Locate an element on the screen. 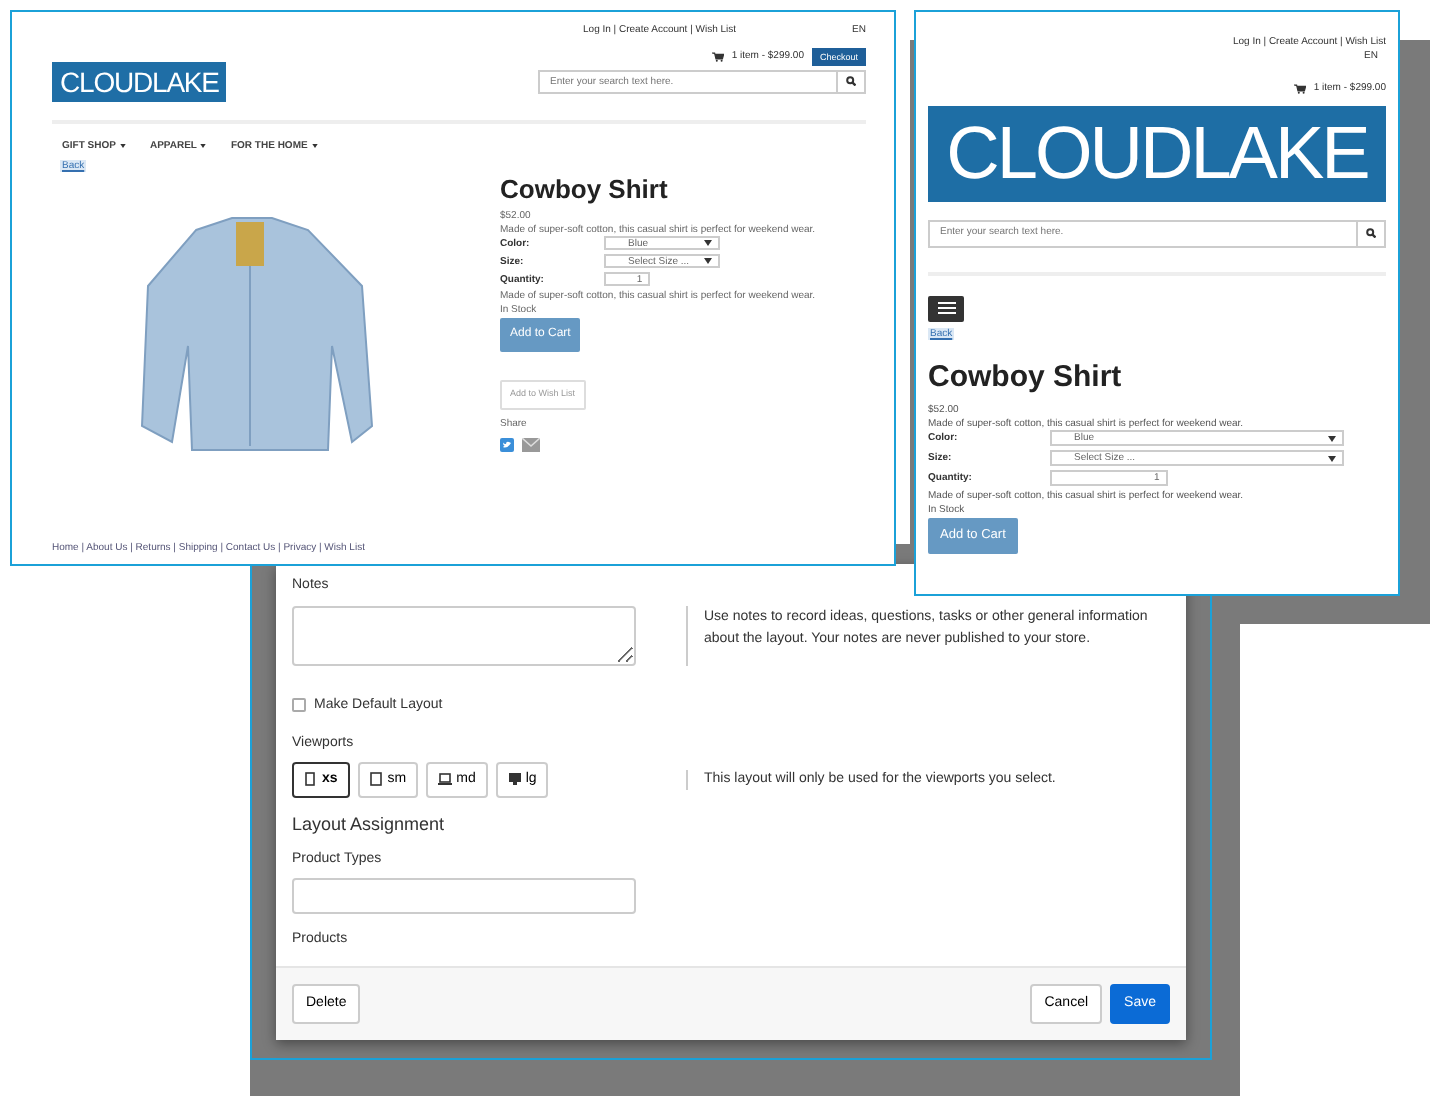 This screenshot has width=1440, height=1096. menu-icon is located at coordinates (946, 308).